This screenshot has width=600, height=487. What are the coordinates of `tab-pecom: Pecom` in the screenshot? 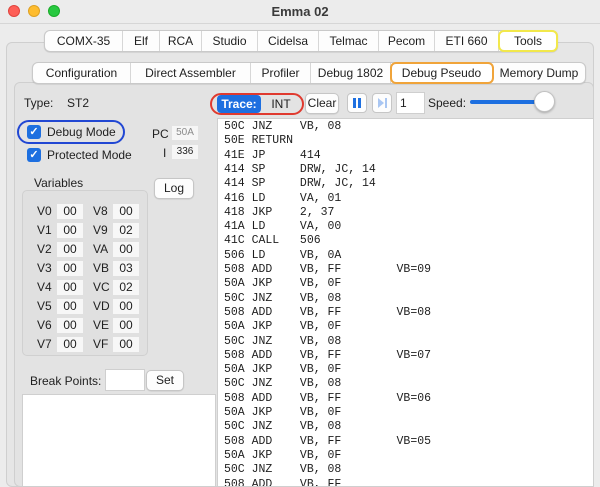 It's located at (407, 41).